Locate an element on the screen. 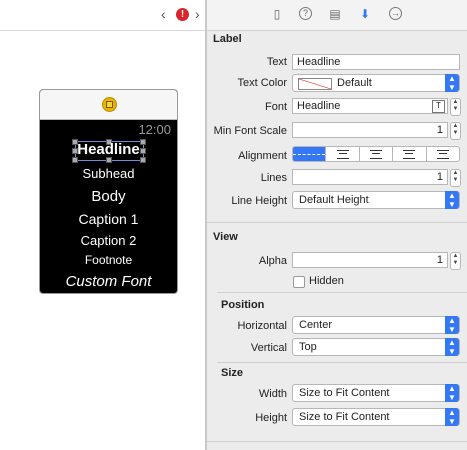 The width and height of the screenshot is (467, 450). font-picker-icon: T is located at coordinates (438, 106).